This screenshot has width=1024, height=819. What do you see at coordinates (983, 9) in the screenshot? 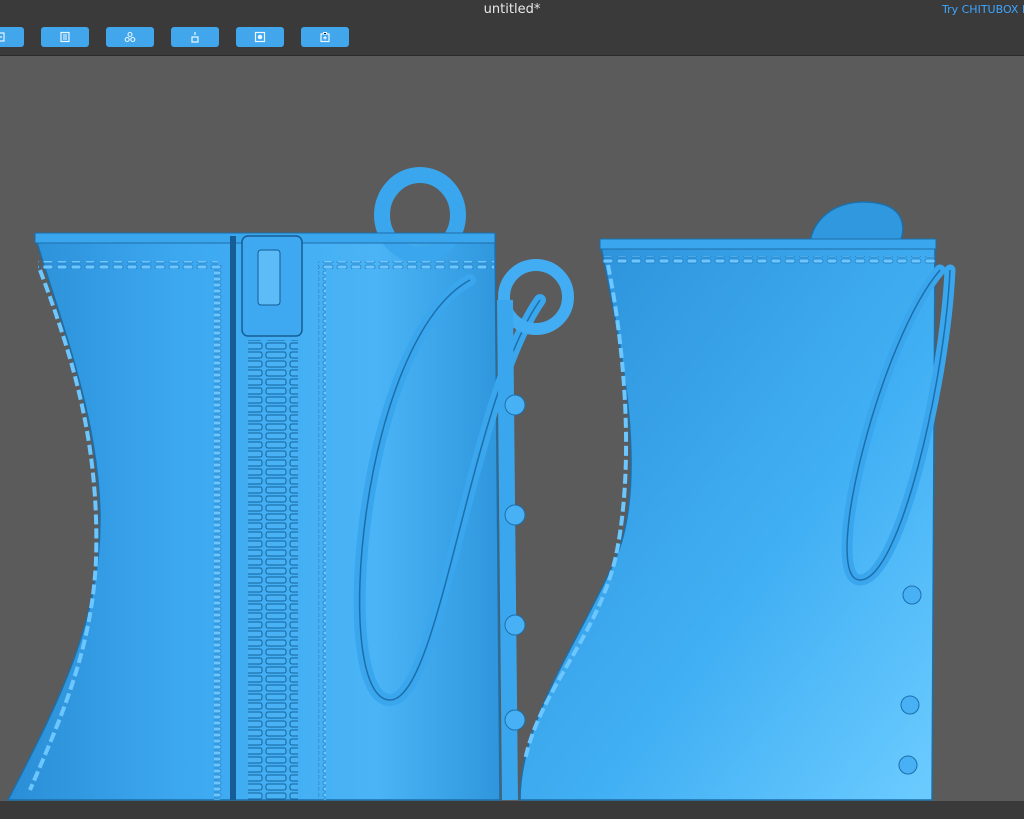
I see `try-pro-link: Try CHITUBOX Pro` at bounding box center [983, 9].